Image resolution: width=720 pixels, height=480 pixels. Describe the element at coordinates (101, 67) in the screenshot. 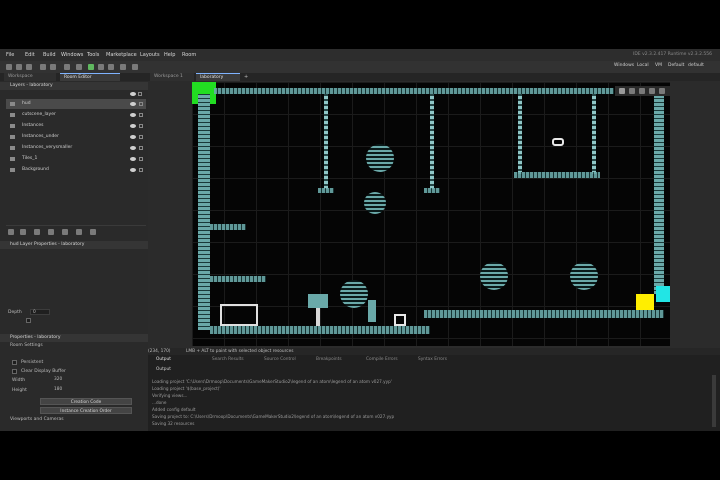

I see `debug-run-icon` at that location.